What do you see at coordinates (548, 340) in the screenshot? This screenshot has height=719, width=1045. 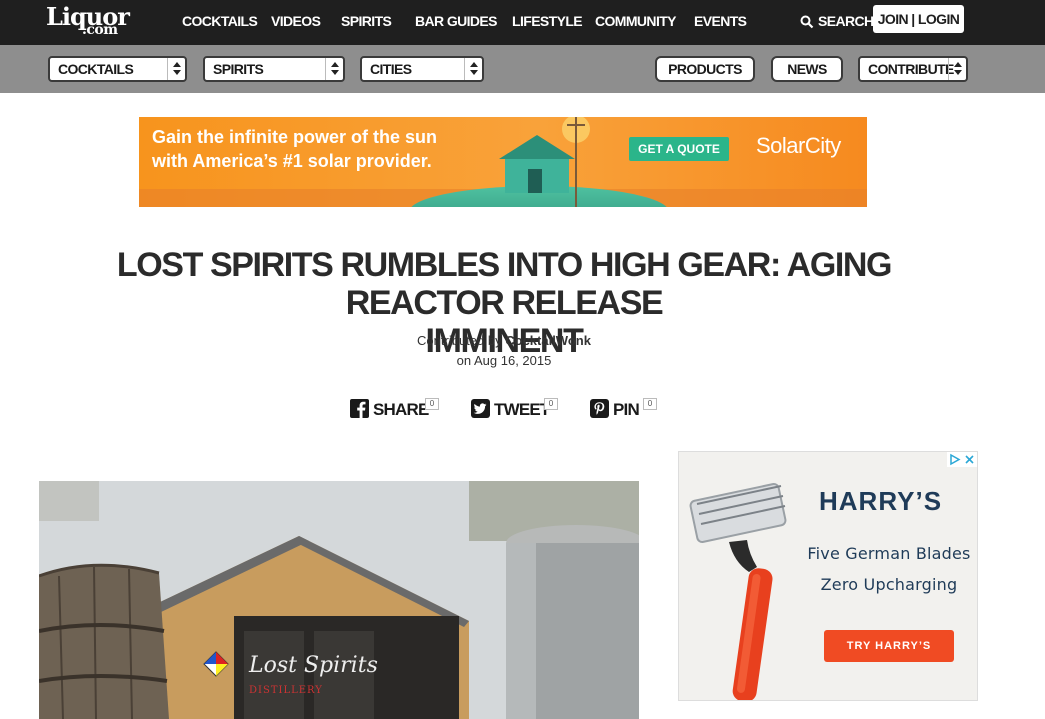 I see `author-link: CocktailWonk` at bounding box center [548, 340].